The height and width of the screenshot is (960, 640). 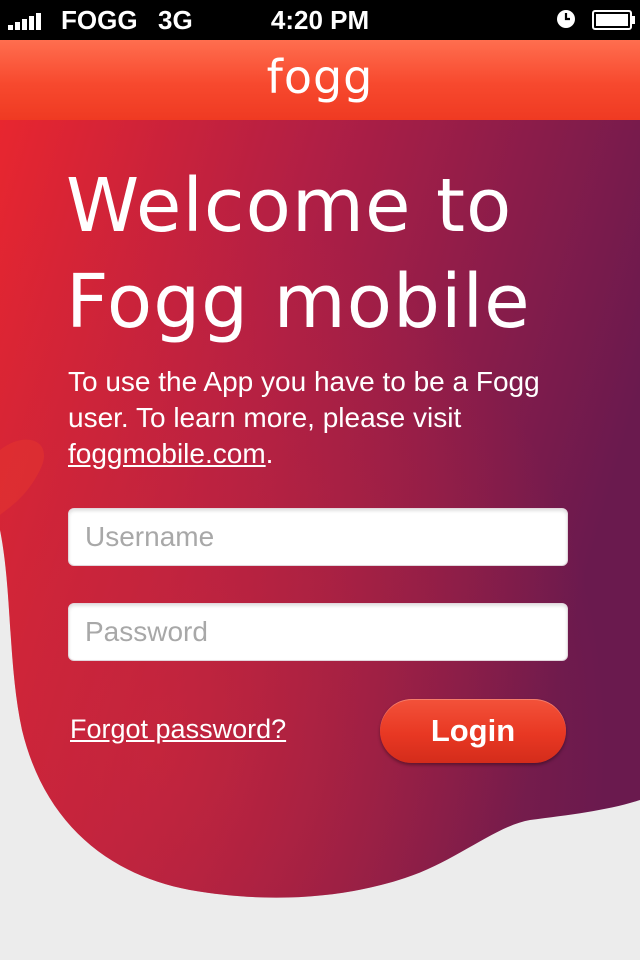 I want to click on website-link: foggmobile.com, so click(x=167, y=453).